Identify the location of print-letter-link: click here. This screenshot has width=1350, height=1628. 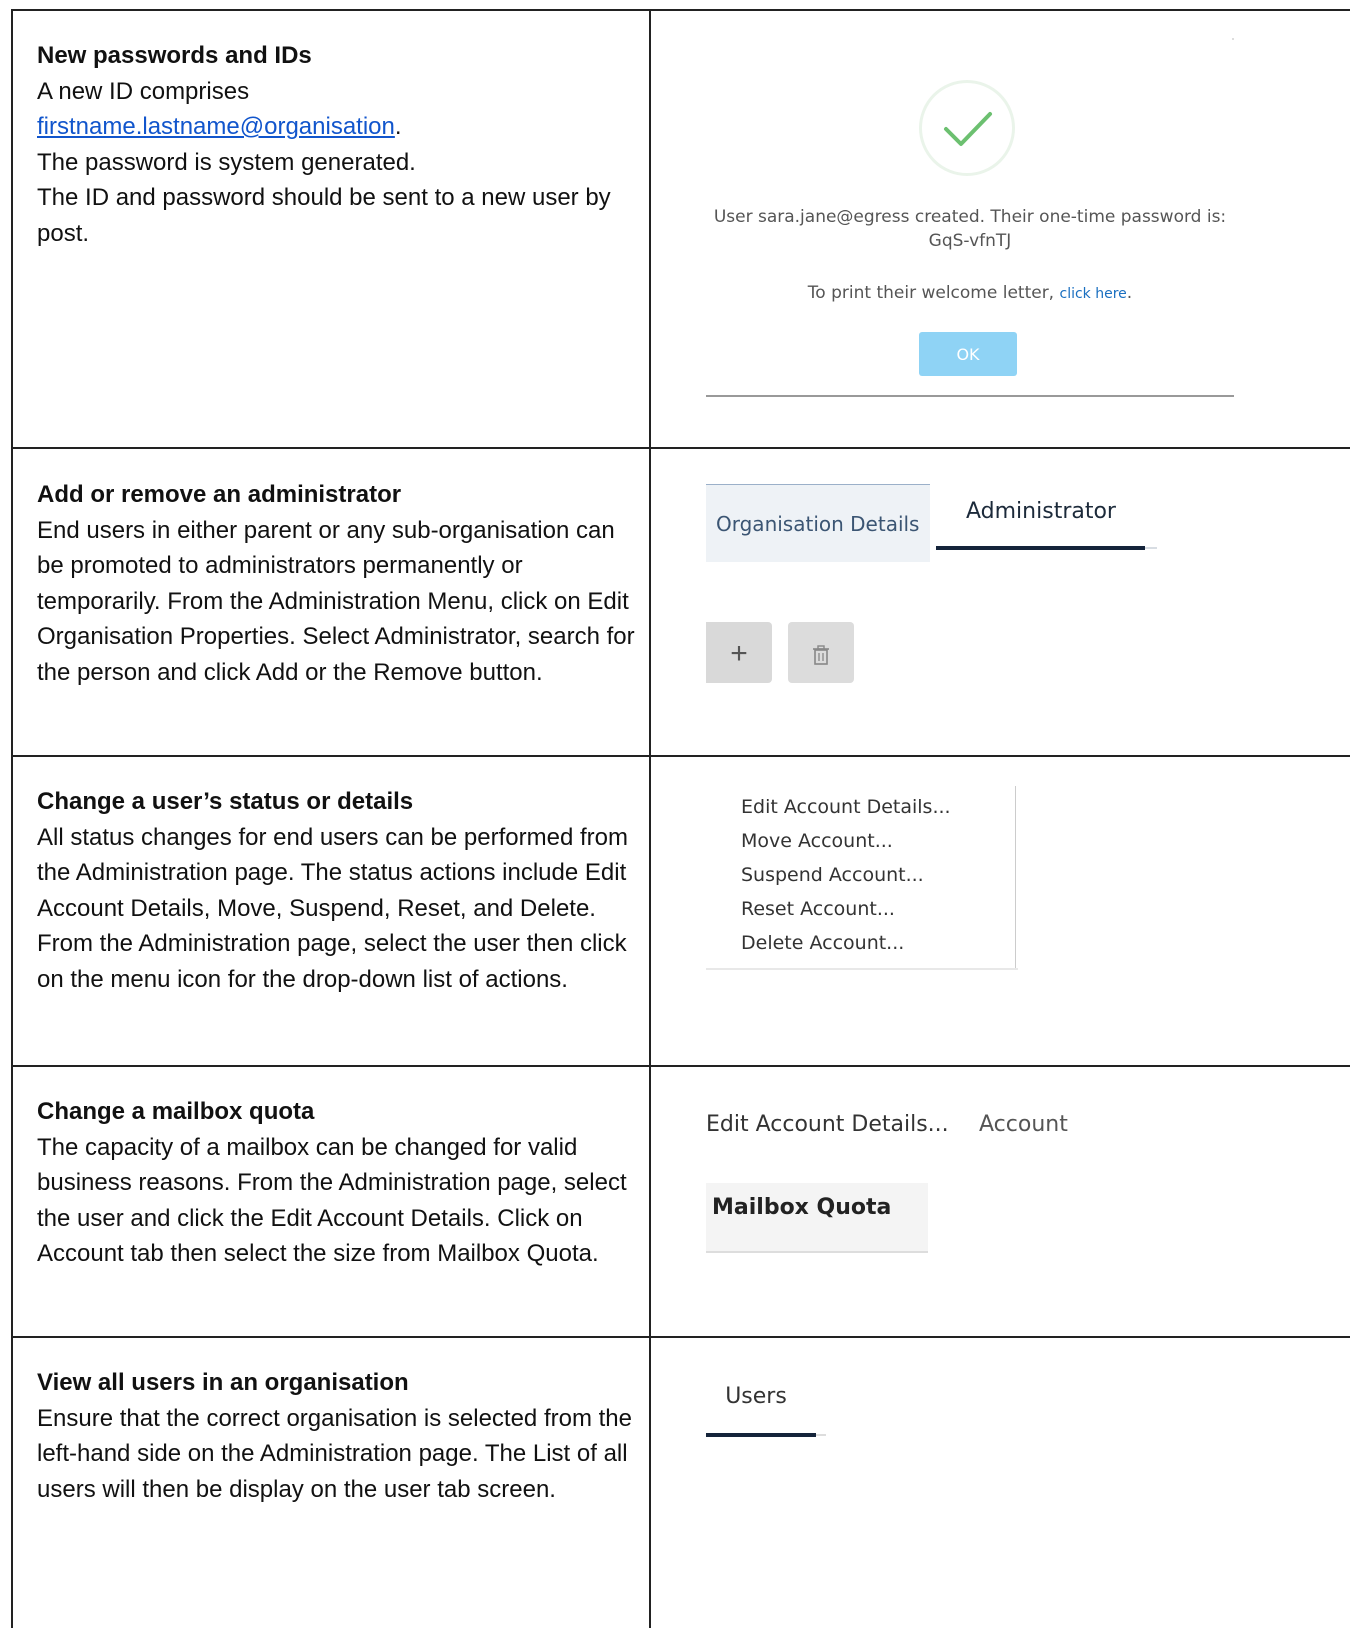
(1093, 294).